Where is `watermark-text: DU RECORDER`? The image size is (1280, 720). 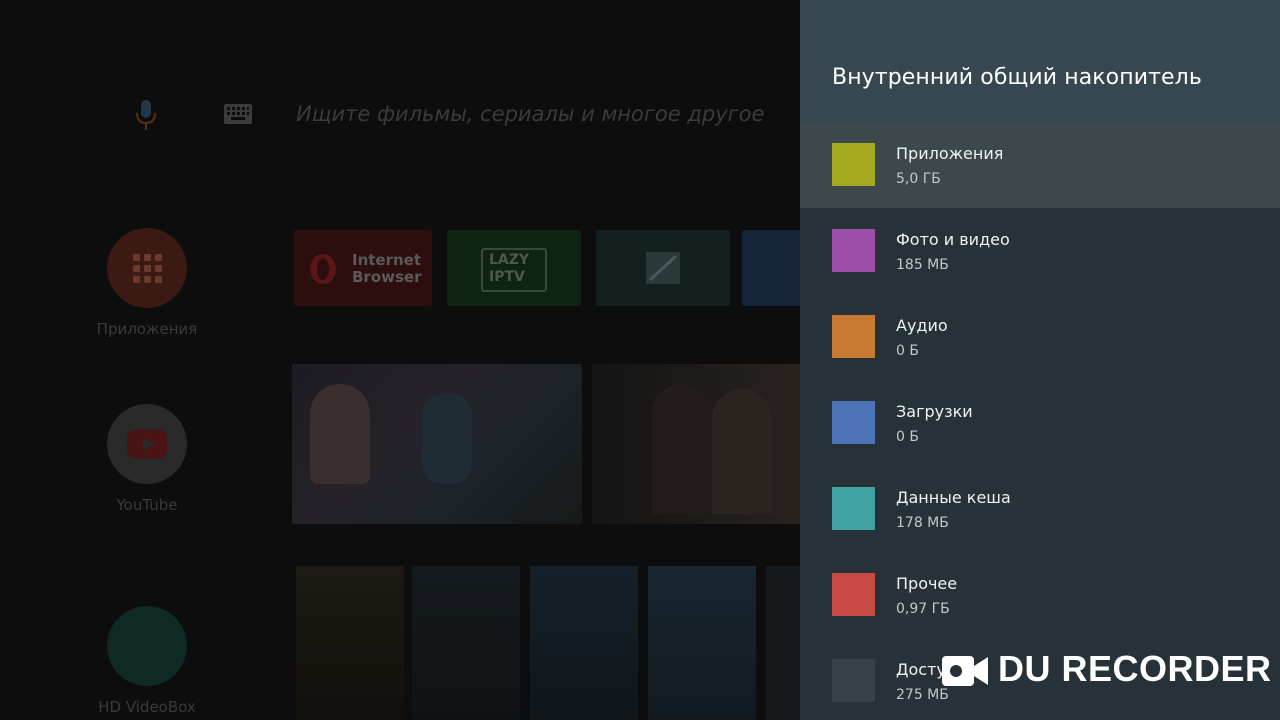 watermark-text: DU RECORDER is located at coordinates (1135, 668).